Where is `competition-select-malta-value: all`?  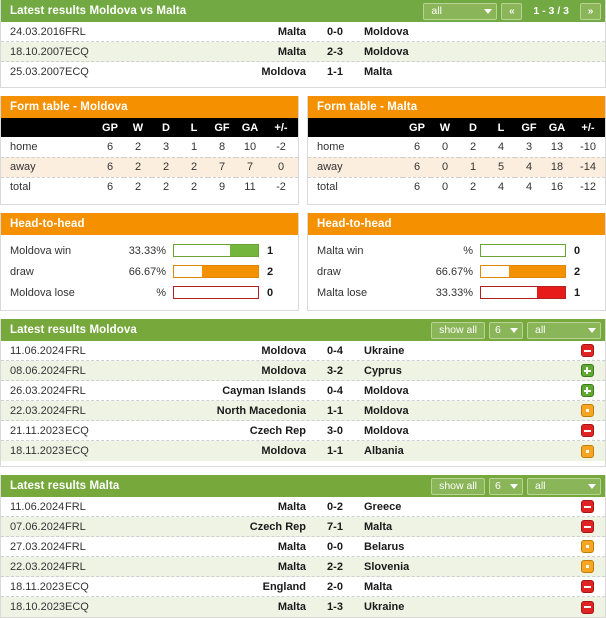
competition-select-malta-value: all is located at coordinates (540, 486).